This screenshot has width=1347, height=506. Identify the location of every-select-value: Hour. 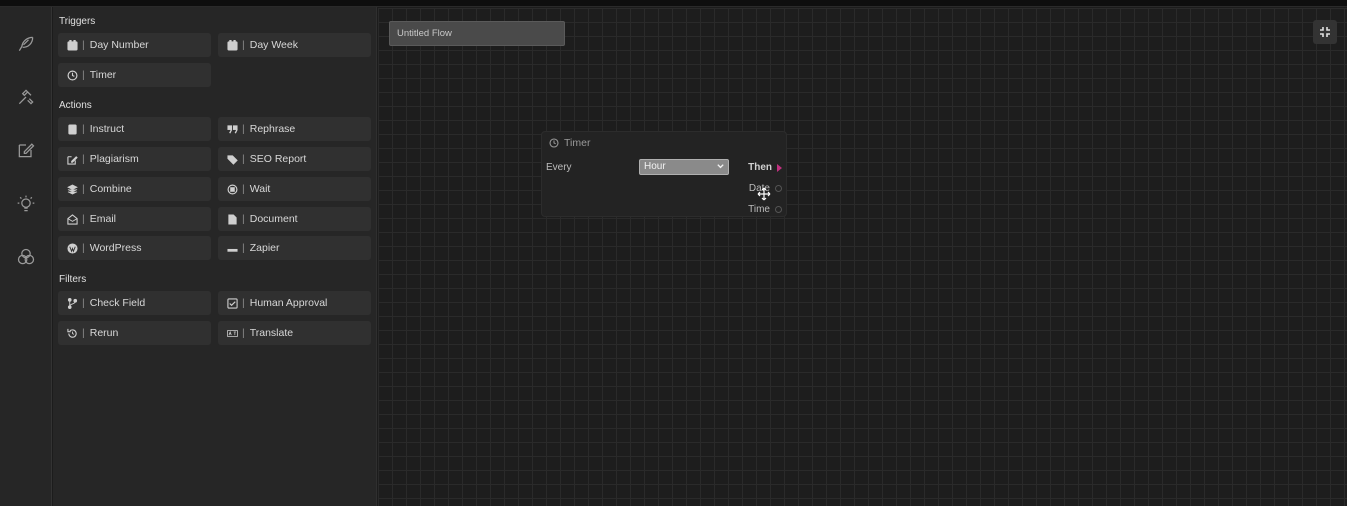
(655, 166).